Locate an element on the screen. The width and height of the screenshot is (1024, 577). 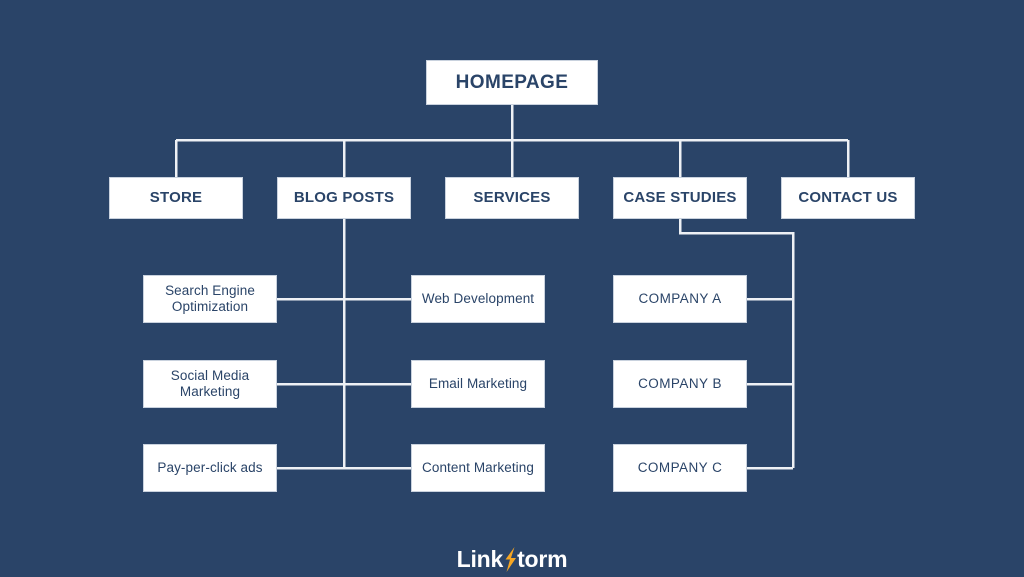
node-company-b: COMPANY B is located at coordinates (680, 384).